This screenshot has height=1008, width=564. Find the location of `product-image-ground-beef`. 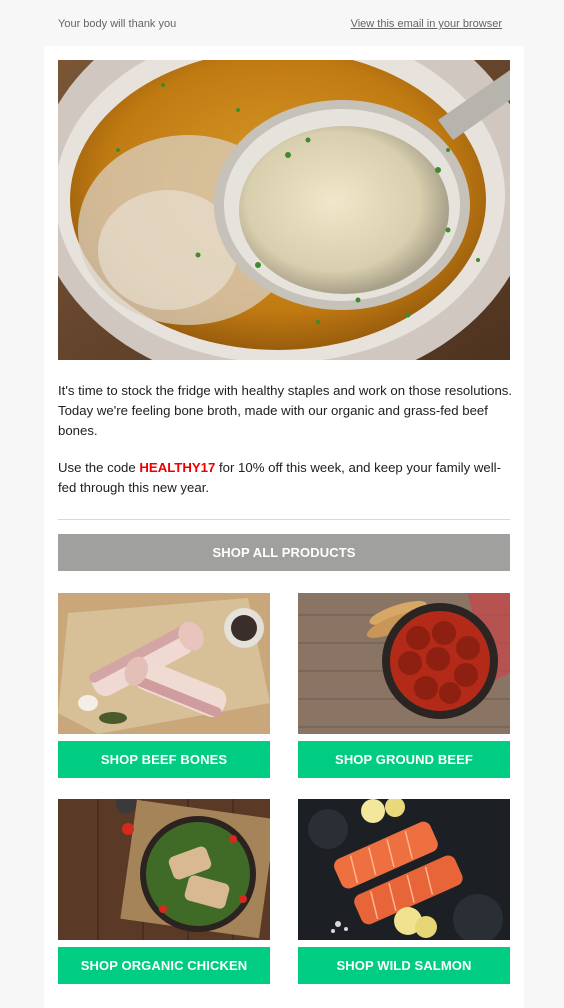

product-image-ground-beef is located at coordinates (404, 663).